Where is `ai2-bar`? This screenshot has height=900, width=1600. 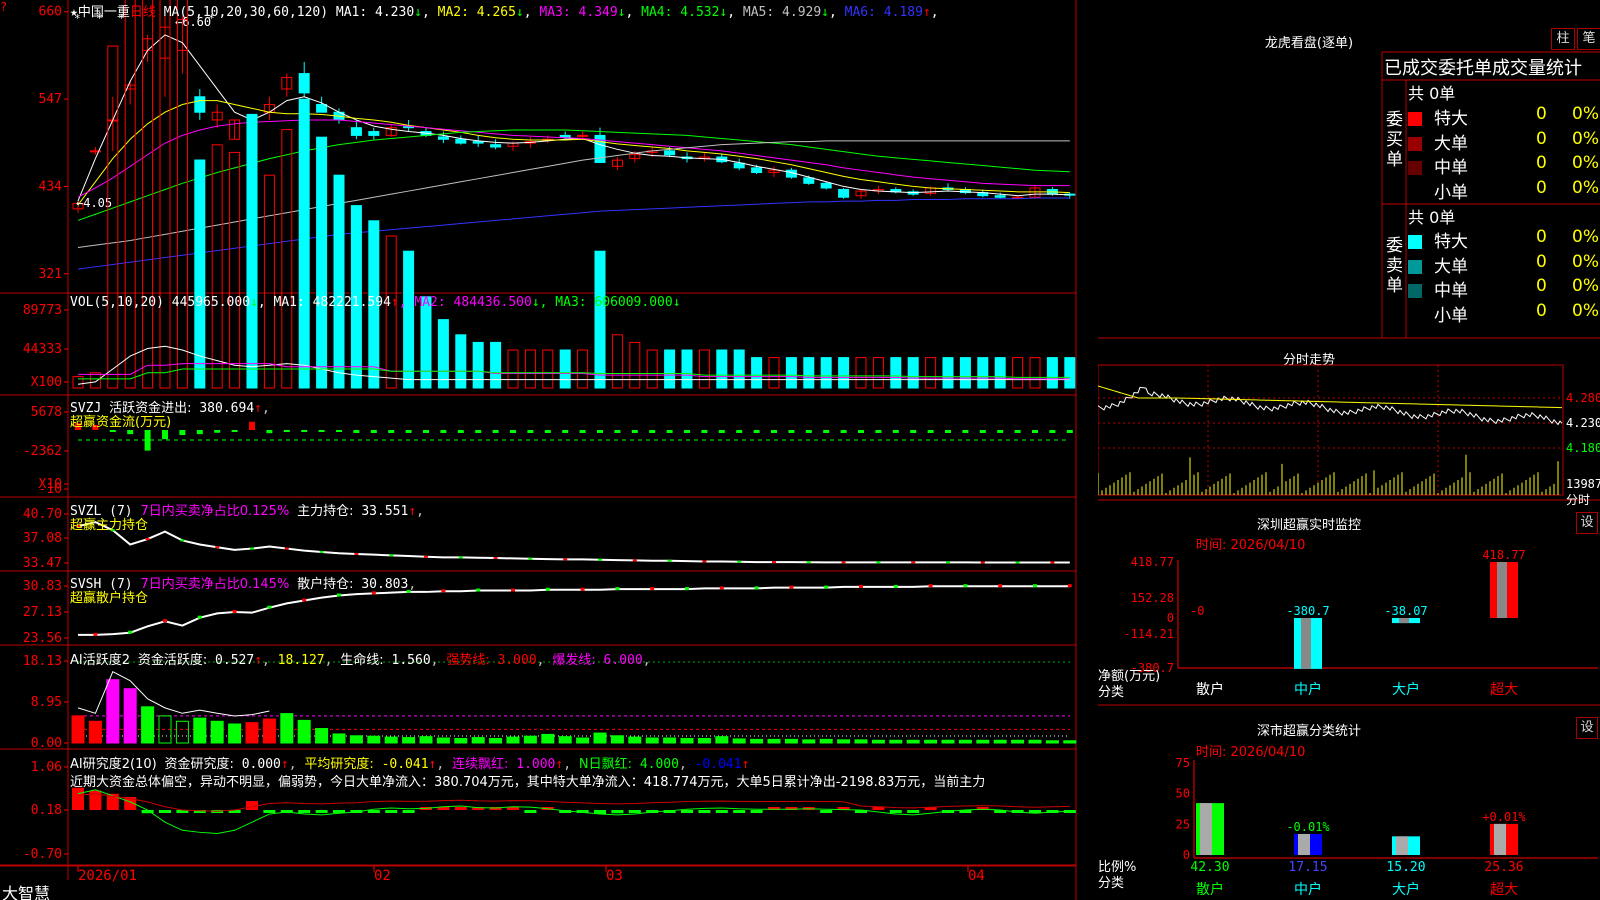
ai2-bar is located at coordinates (756, 811).